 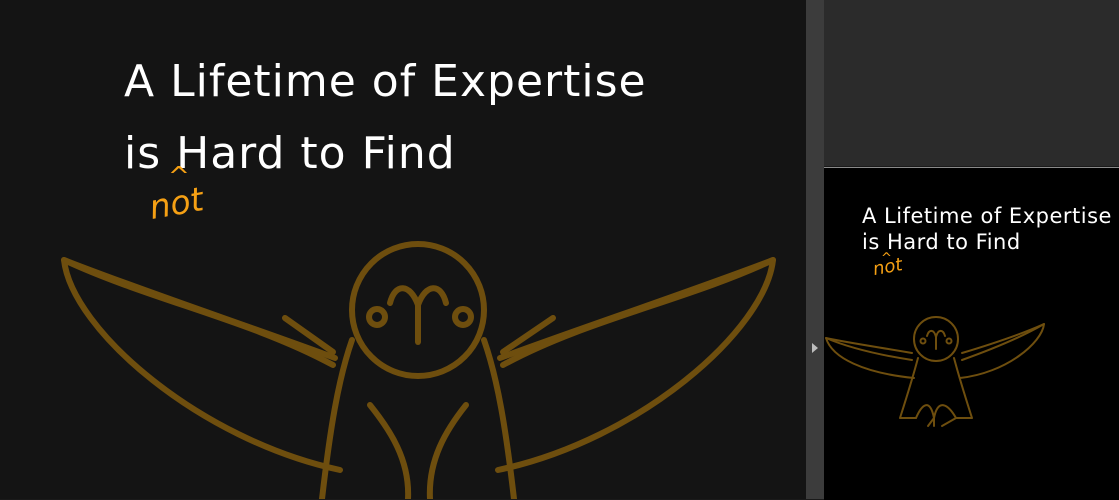 What do you see at coordinates (935, 371) in the screenshot?
I see `thumbnail-owl-icon` at bounding box center [935, 371].